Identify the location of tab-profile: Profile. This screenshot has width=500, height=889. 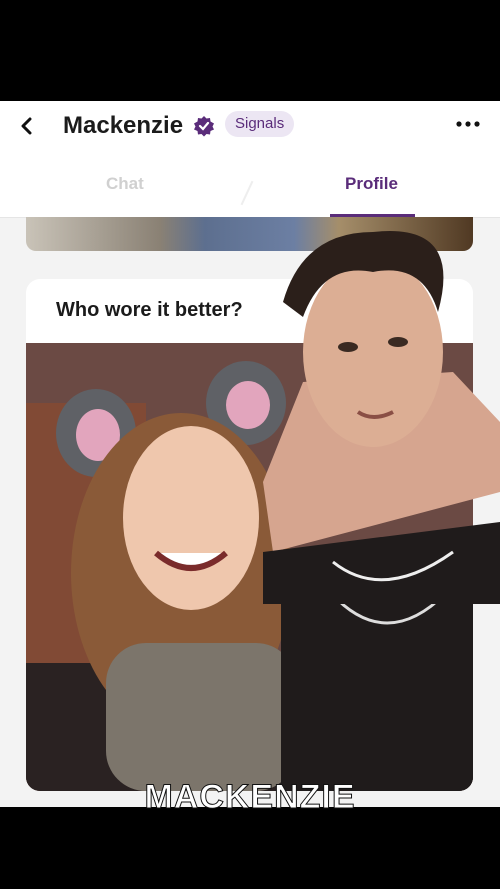
(371, 184).